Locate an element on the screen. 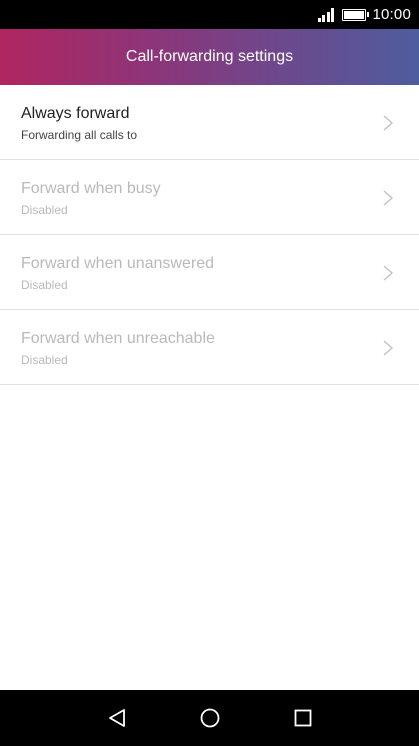 This screenshot has height=746, width=419. setting-forward-when-unanswered: Forward when unanswered Disabled is located at coordinates (209, 272).